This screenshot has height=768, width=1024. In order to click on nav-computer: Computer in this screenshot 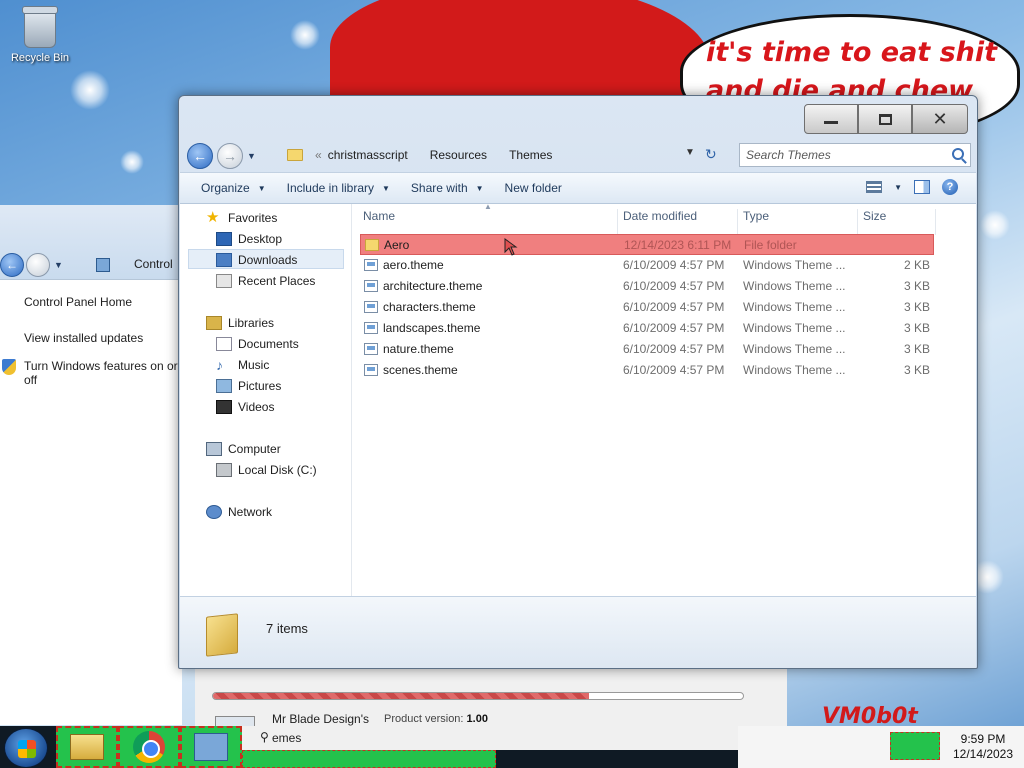, I will do `click(243, 449)`.